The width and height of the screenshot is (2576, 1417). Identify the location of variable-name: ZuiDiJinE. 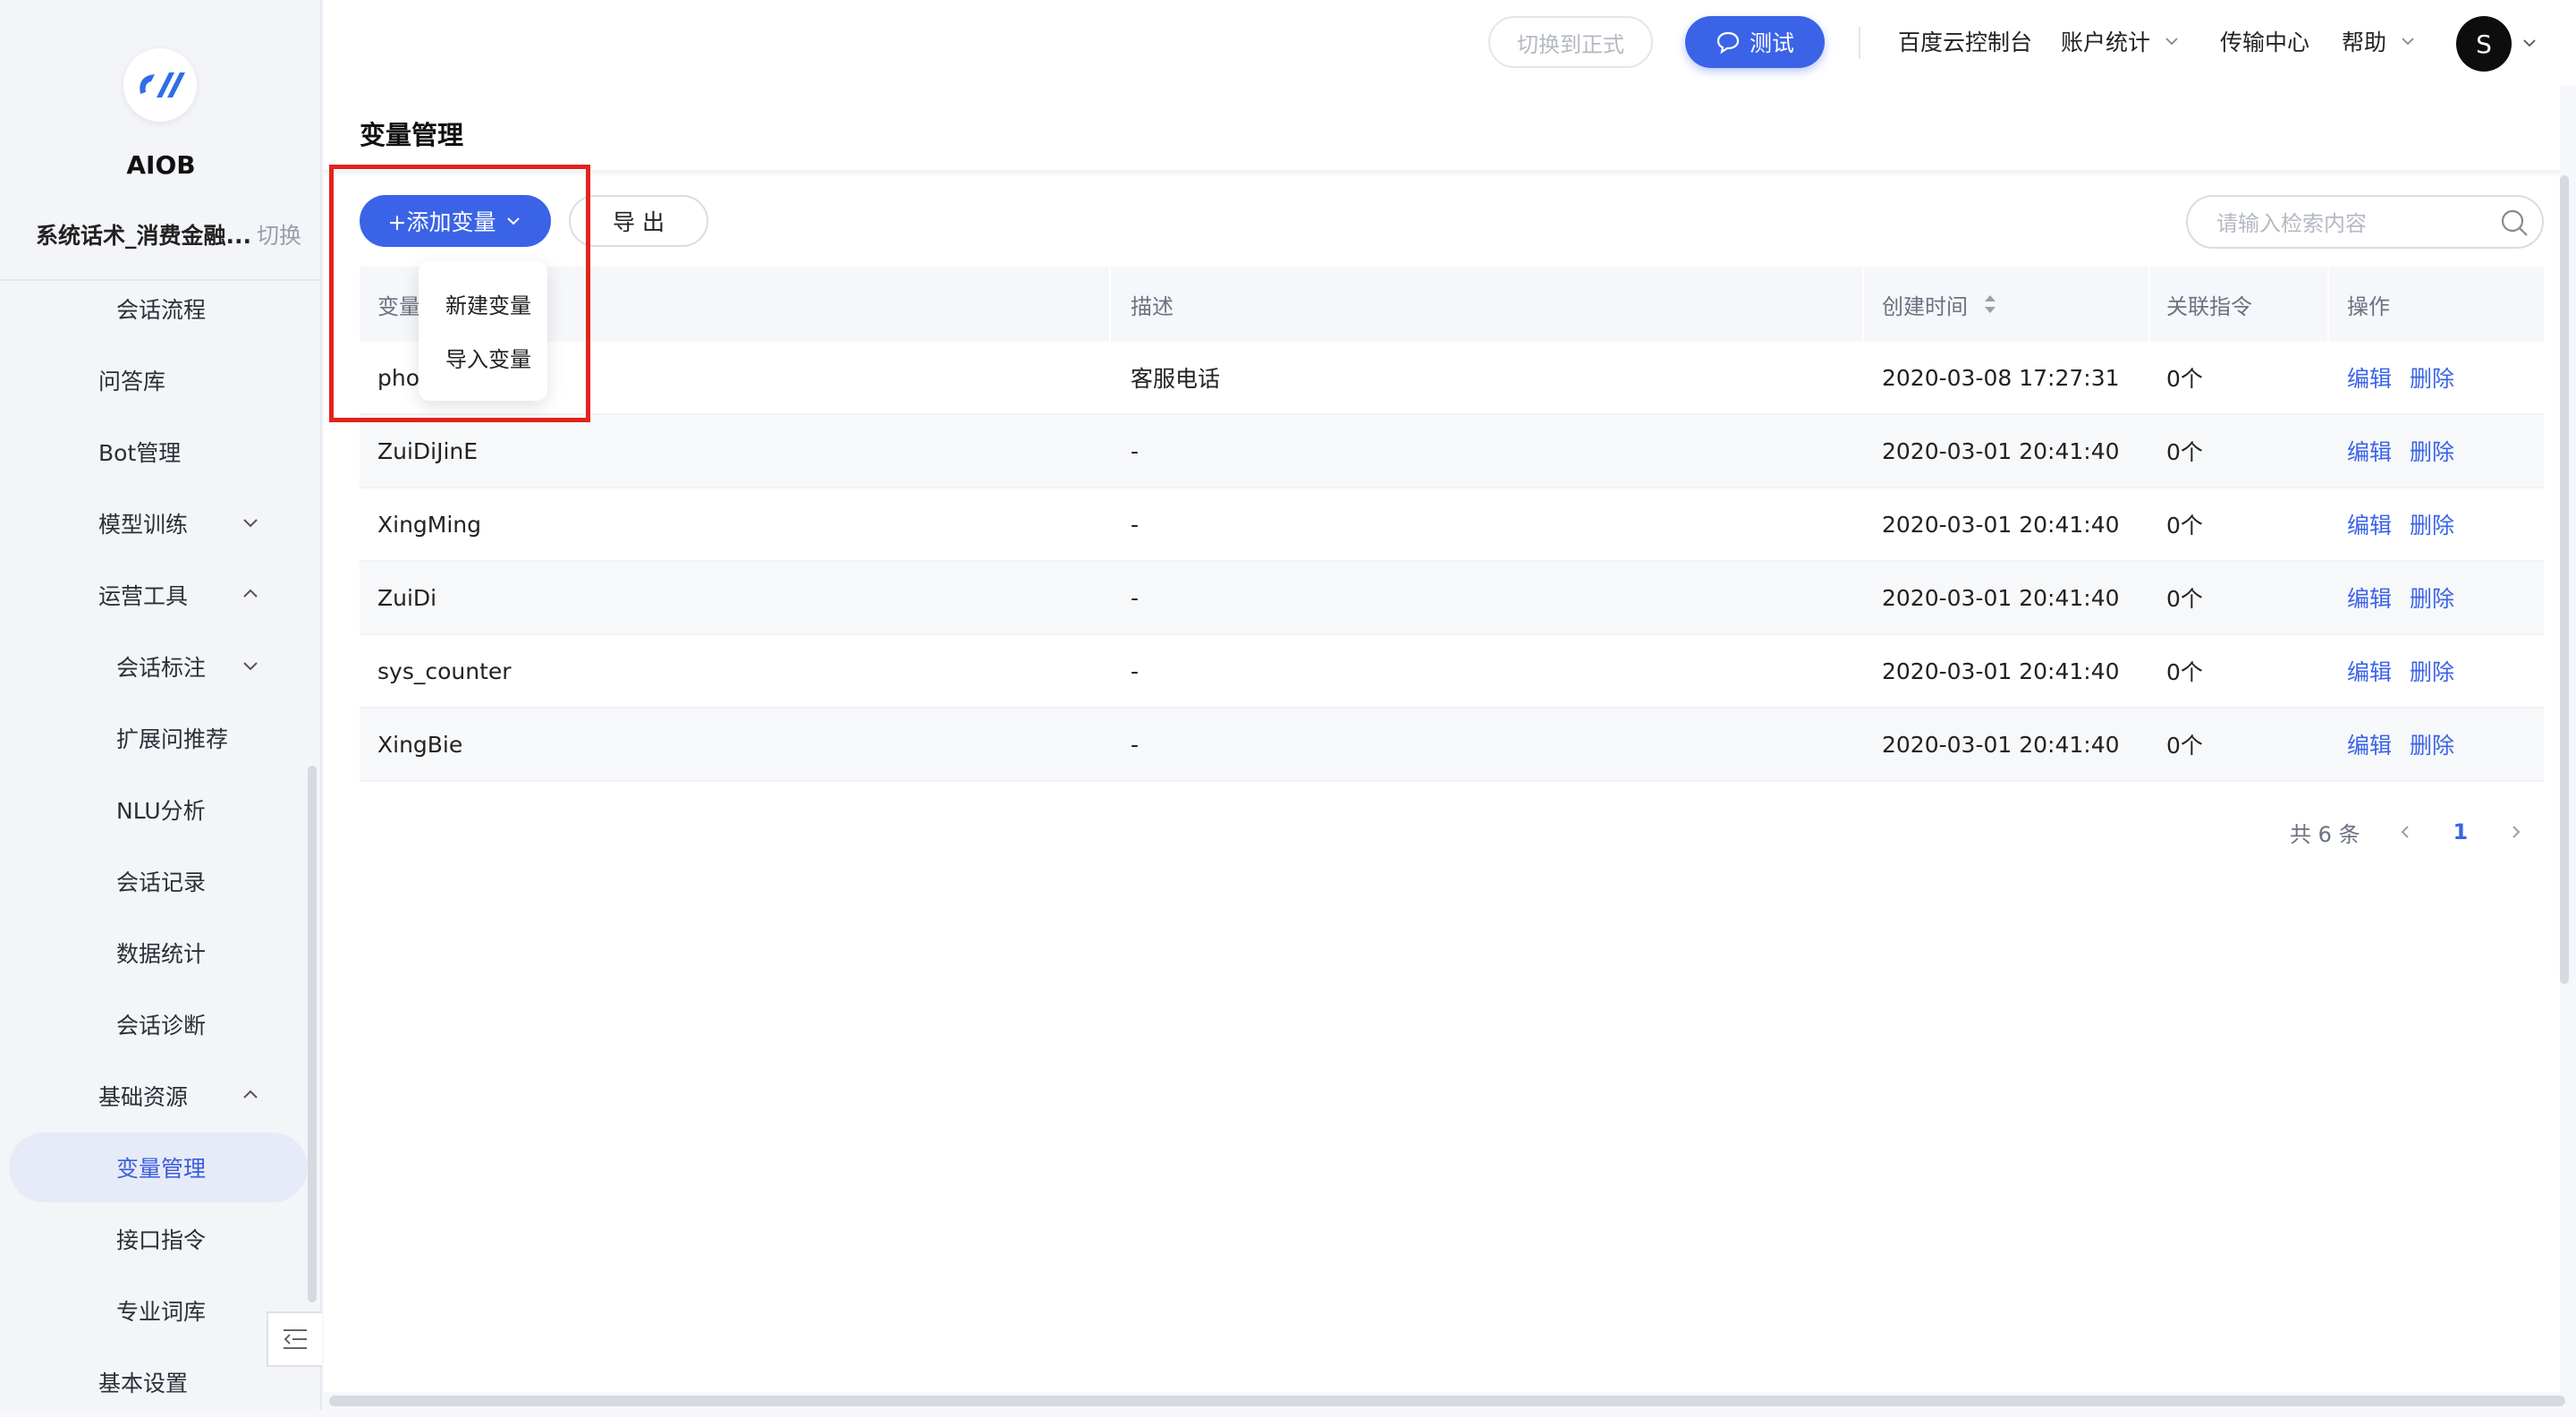
(428, 450).